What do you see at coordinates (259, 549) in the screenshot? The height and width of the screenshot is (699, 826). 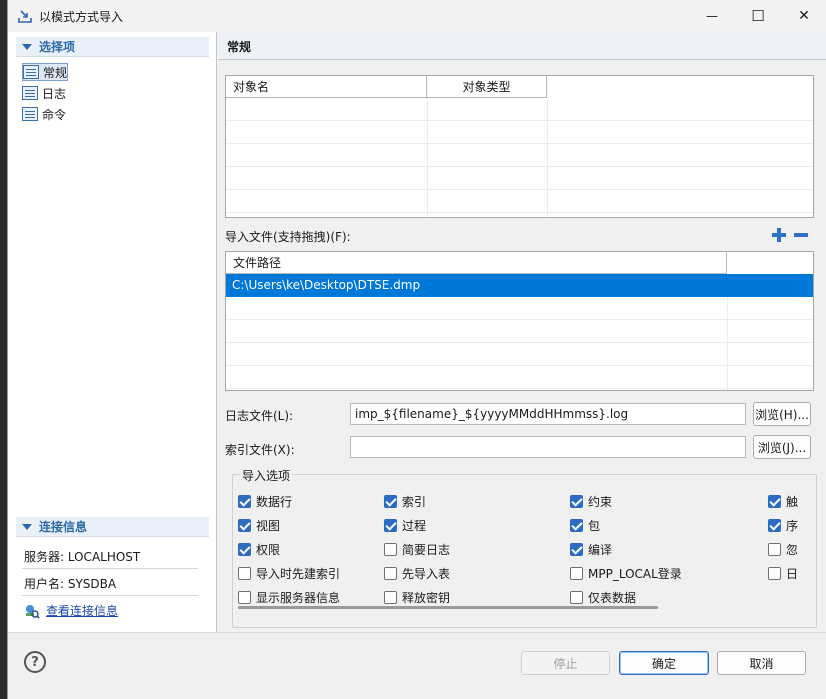 I see `option-privilege: 权限` at bounding box center [259, 549].